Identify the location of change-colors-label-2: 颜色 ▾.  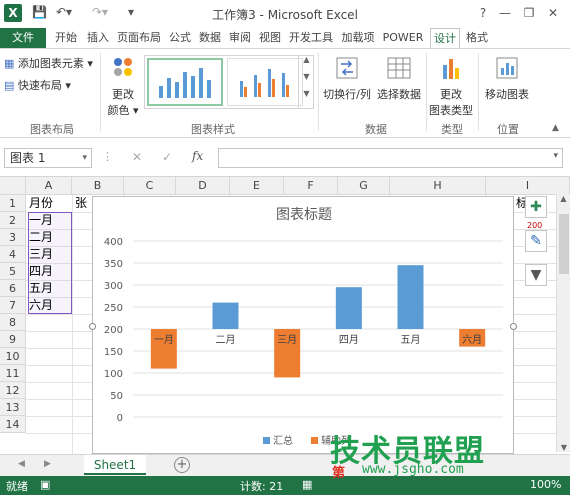
(123, 110).